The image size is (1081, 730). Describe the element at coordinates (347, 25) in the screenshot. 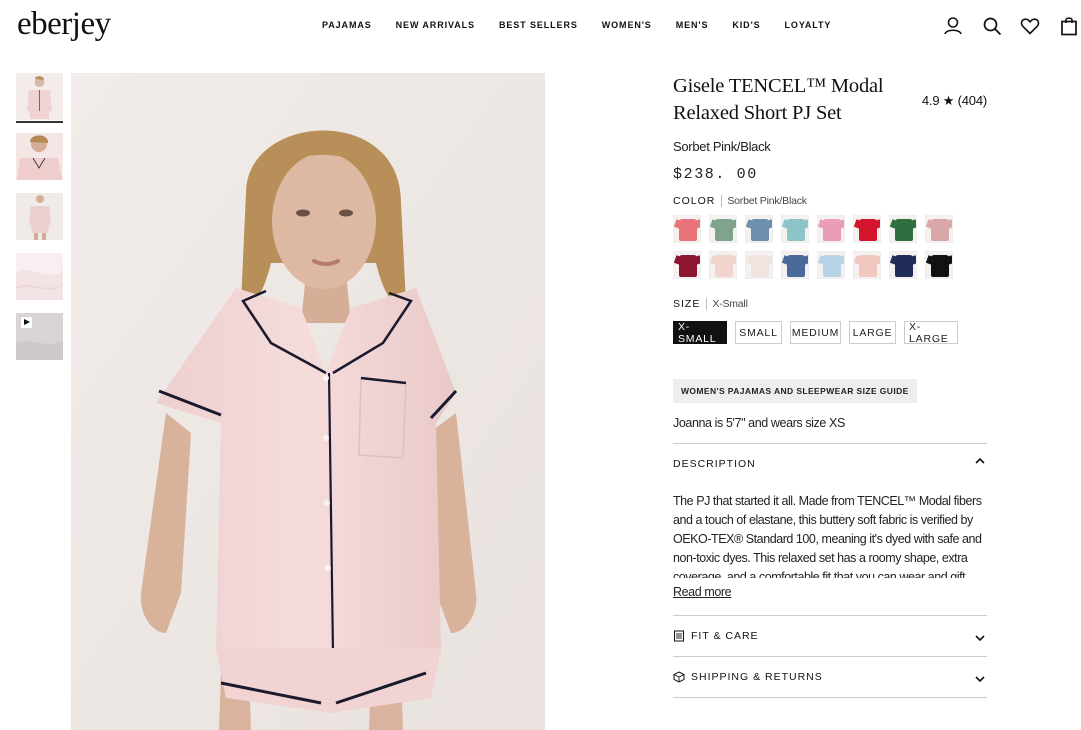

I see `nav-pajamas: PAJAMAS` at that location.